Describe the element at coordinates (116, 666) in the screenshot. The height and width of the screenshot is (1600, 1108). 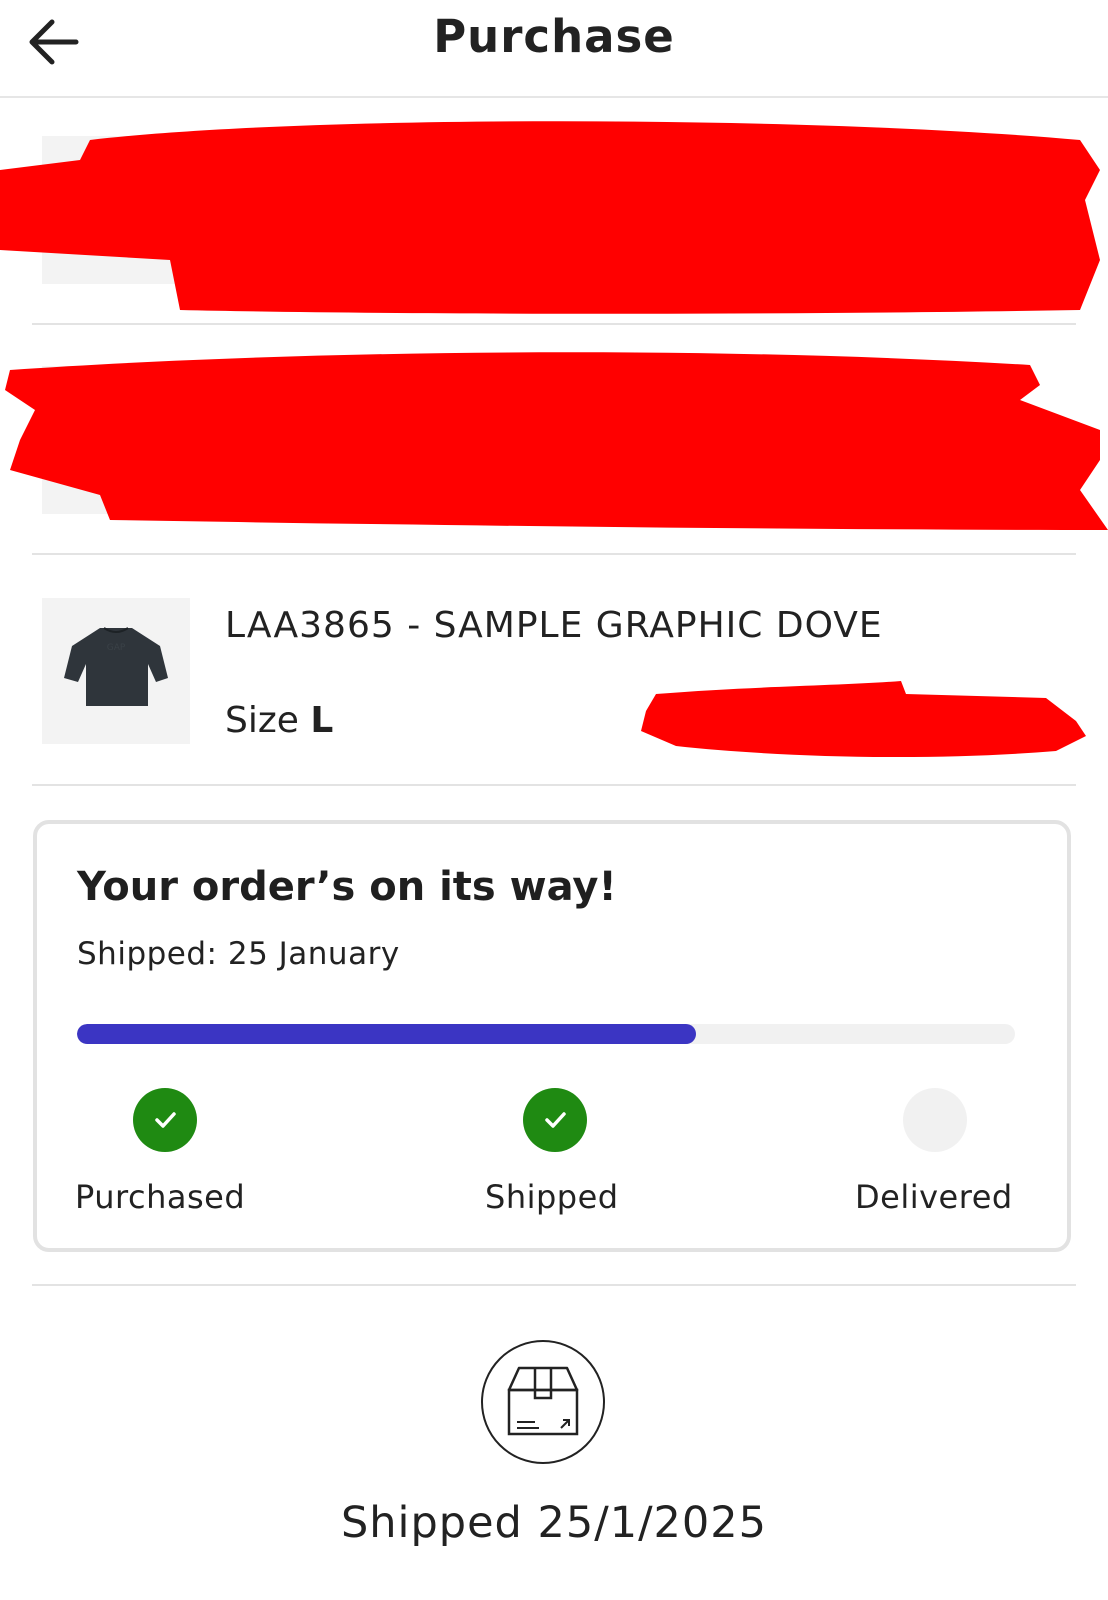
I see `sweater-image: GAP` at that location.